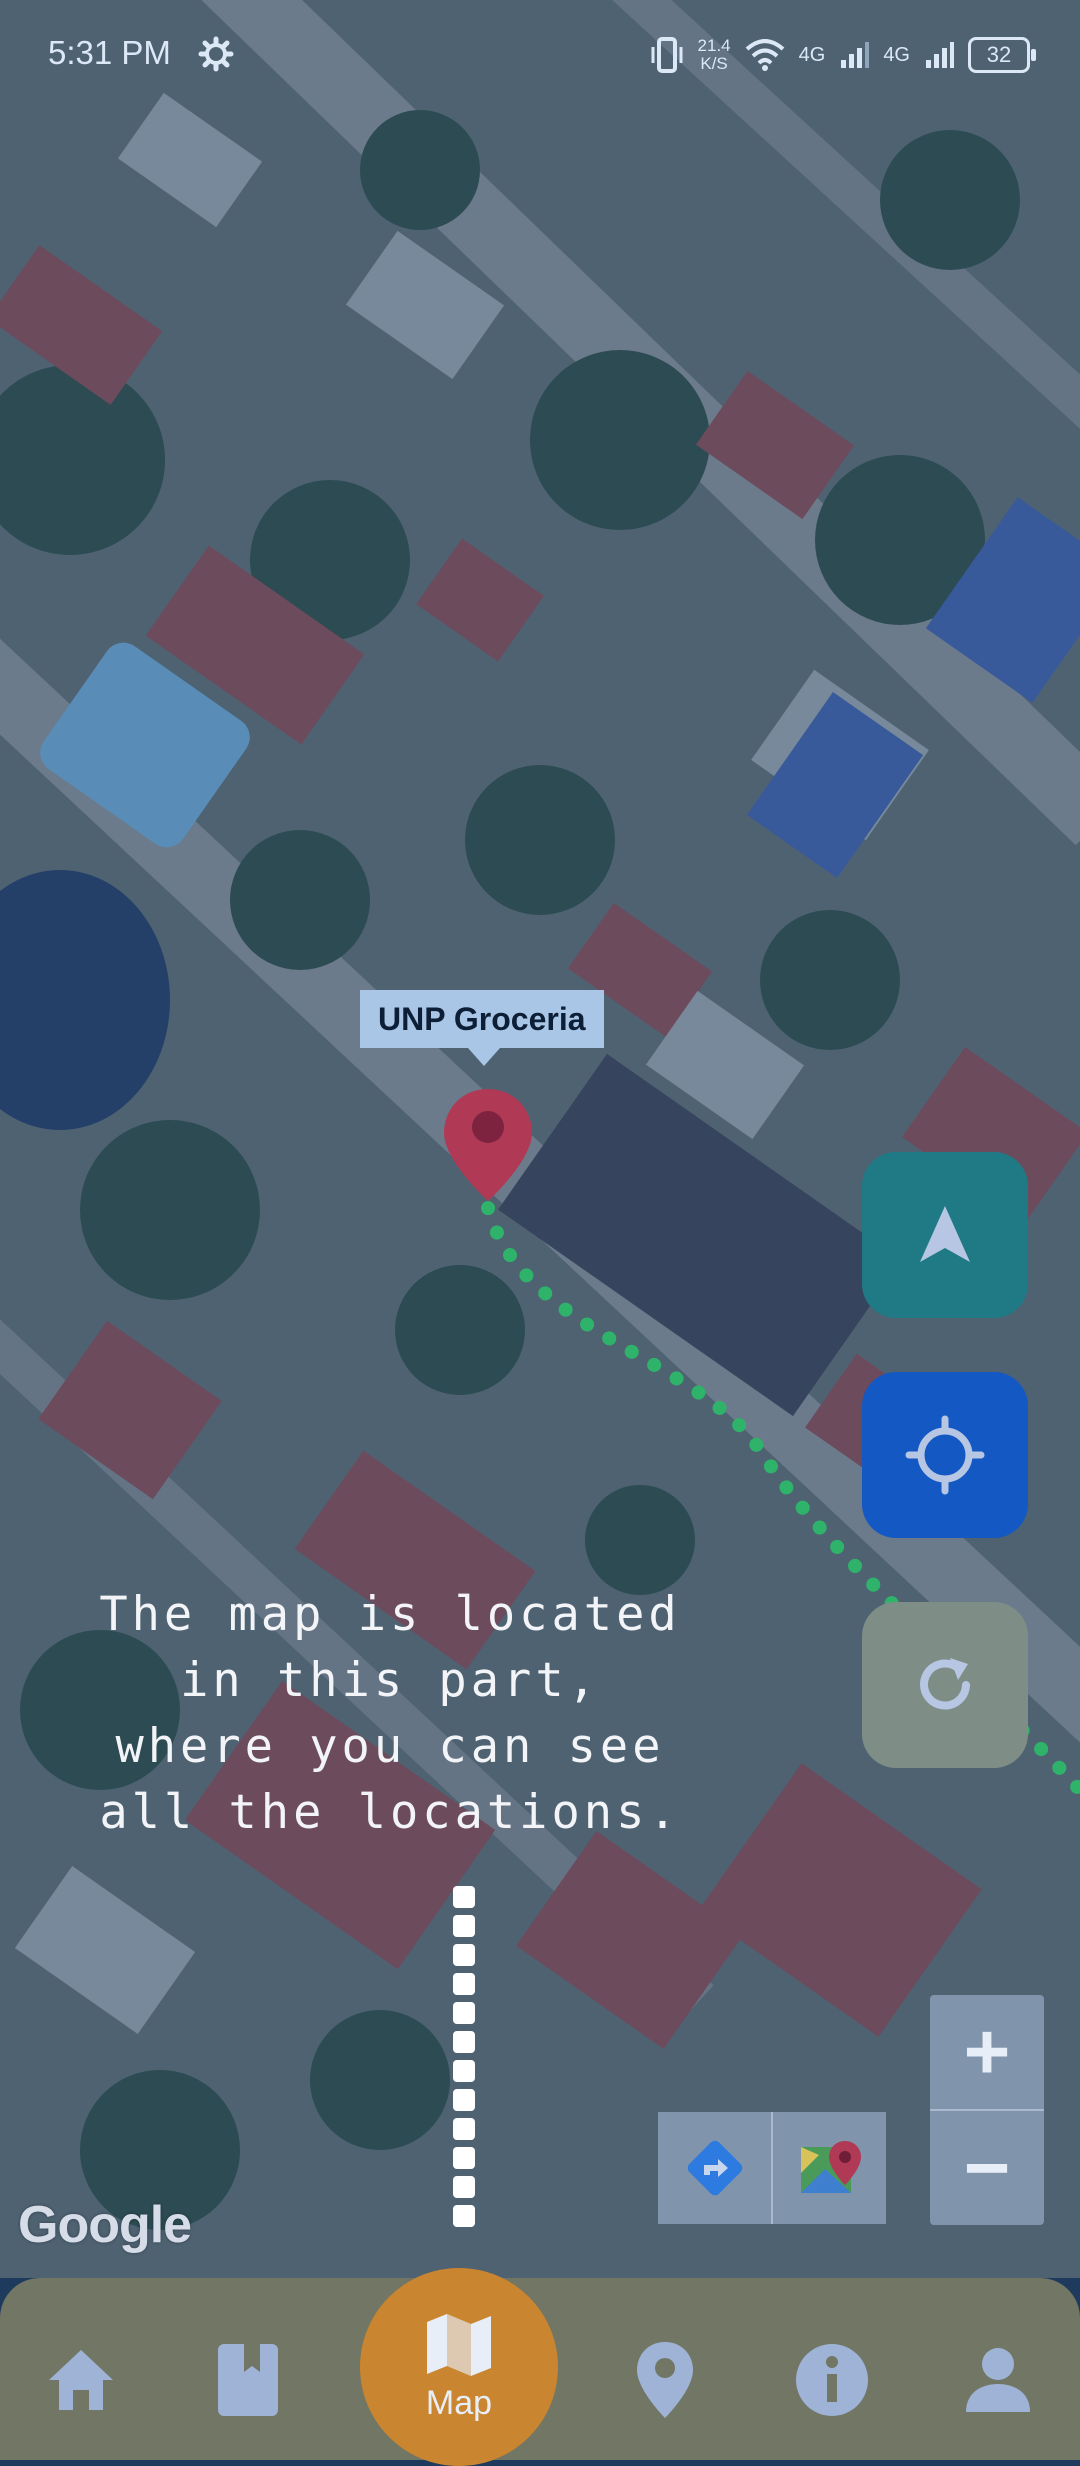  Describe the element at coordinates (488, 1145) in the screenshot. I see `location-marker-icon` at that location.